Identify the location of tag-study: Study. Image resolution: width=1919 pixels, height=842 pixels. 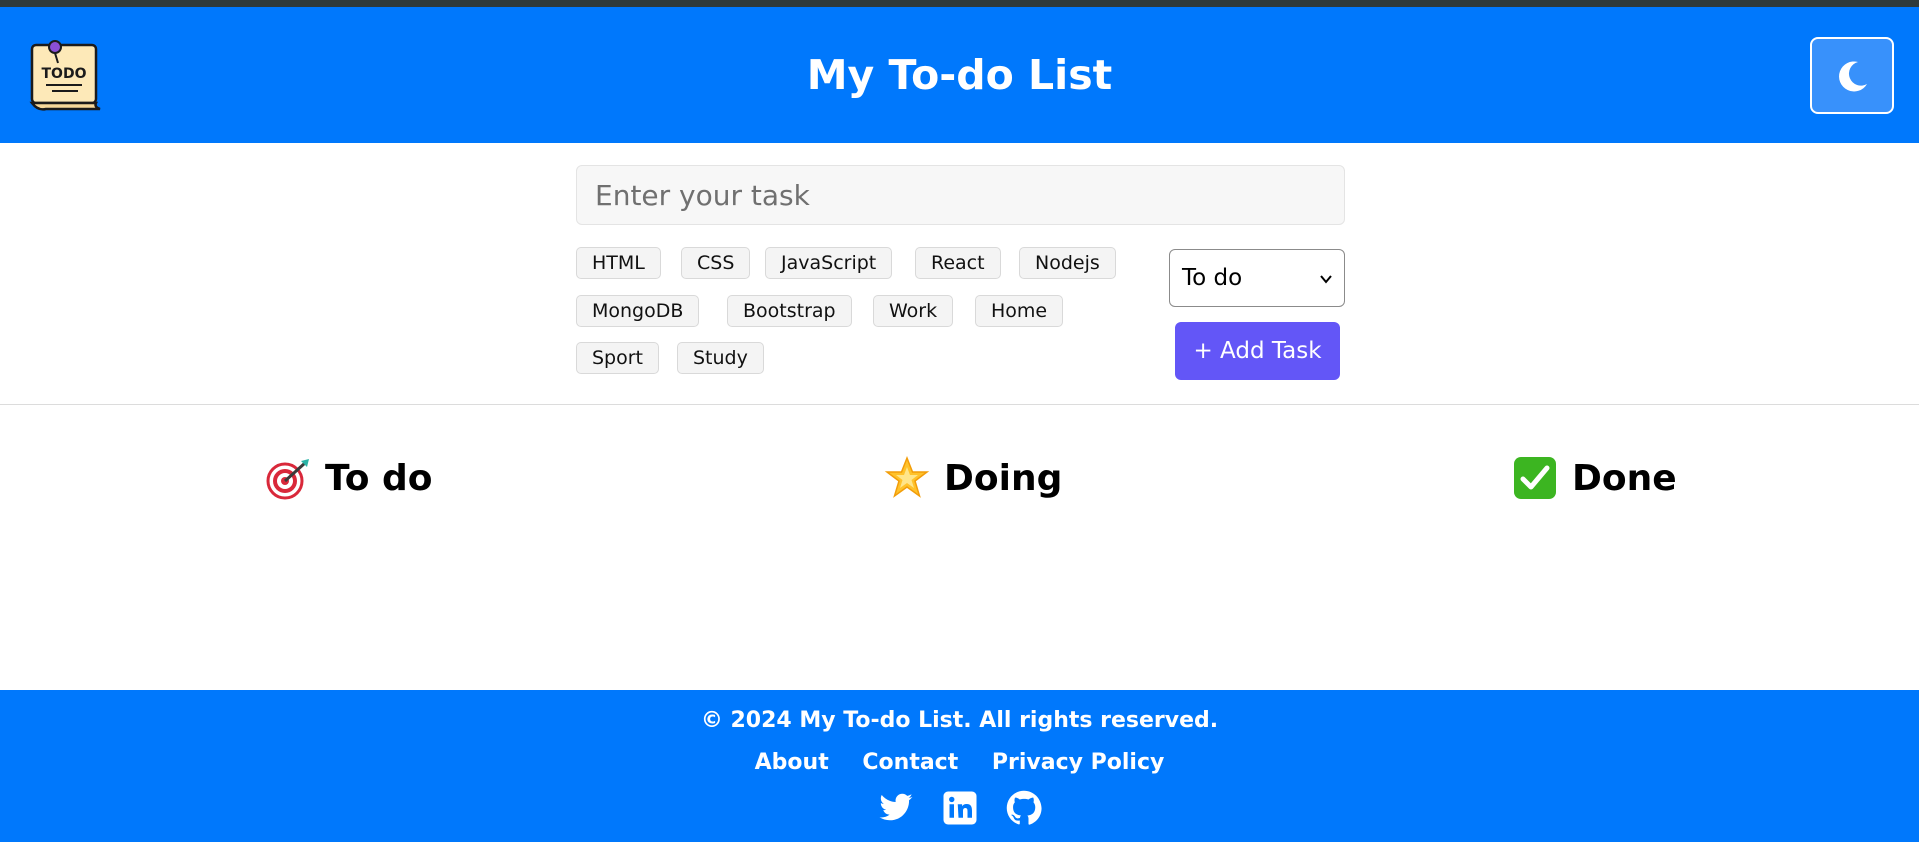
(720, 358).